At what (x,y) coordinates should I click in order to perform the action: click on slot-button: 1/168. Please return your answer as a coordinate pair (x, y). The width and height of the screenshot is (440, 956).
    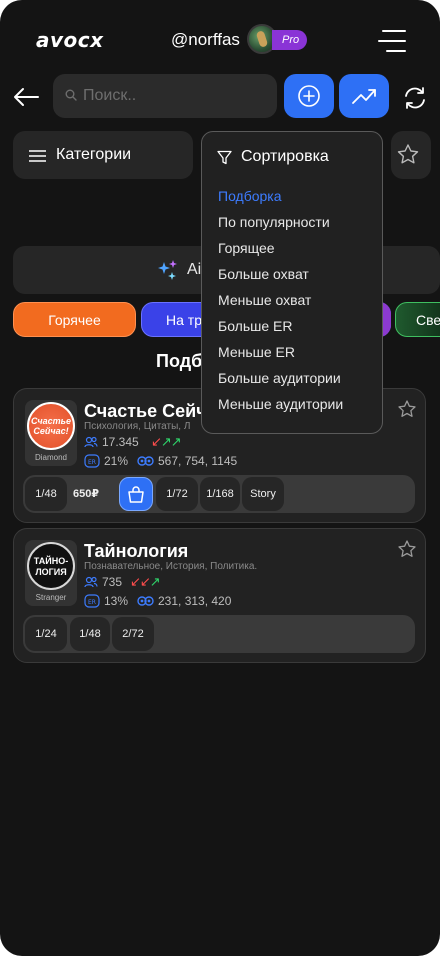
    Looking at the image, I should click on (220, 494).